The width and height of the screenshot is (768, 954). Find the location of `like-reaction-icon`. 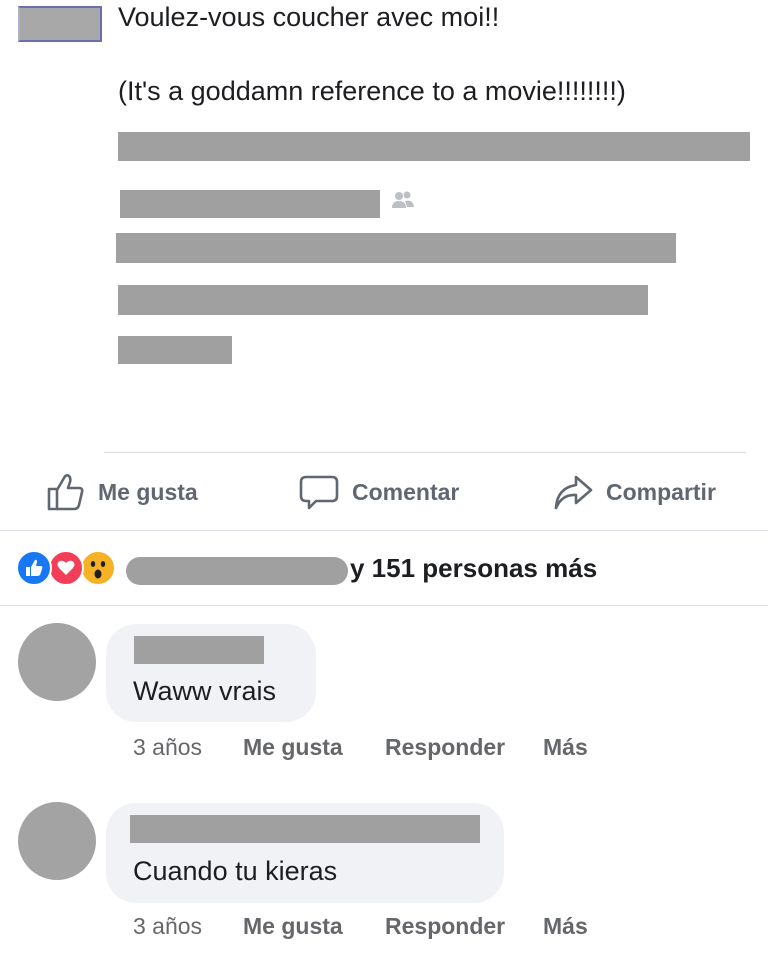

like-reaction-icon is located at coordinates (34, 568).